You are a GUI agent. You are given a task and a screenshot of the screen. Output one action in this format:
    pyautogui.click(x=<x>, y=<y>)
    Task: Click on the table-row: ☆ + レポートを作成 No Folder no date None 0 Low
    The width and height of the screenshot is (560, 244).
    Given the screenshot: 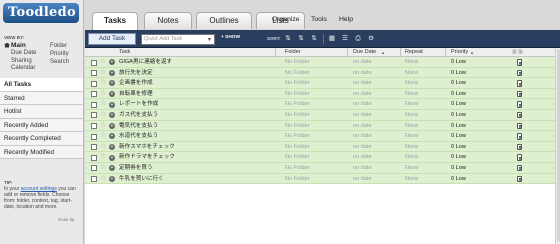 What is the action you would take?
    pyautogui.click(x=320, y=104)
    